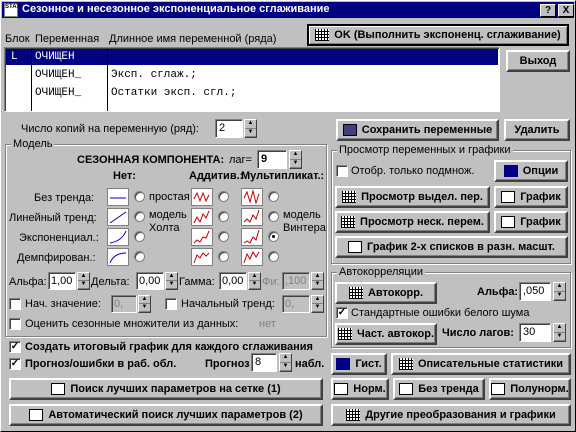  What do you see at coordinates (439, 389) in the screenshot?
I see `no-trend-button: Без тренда` at bounding box center [439, 389].